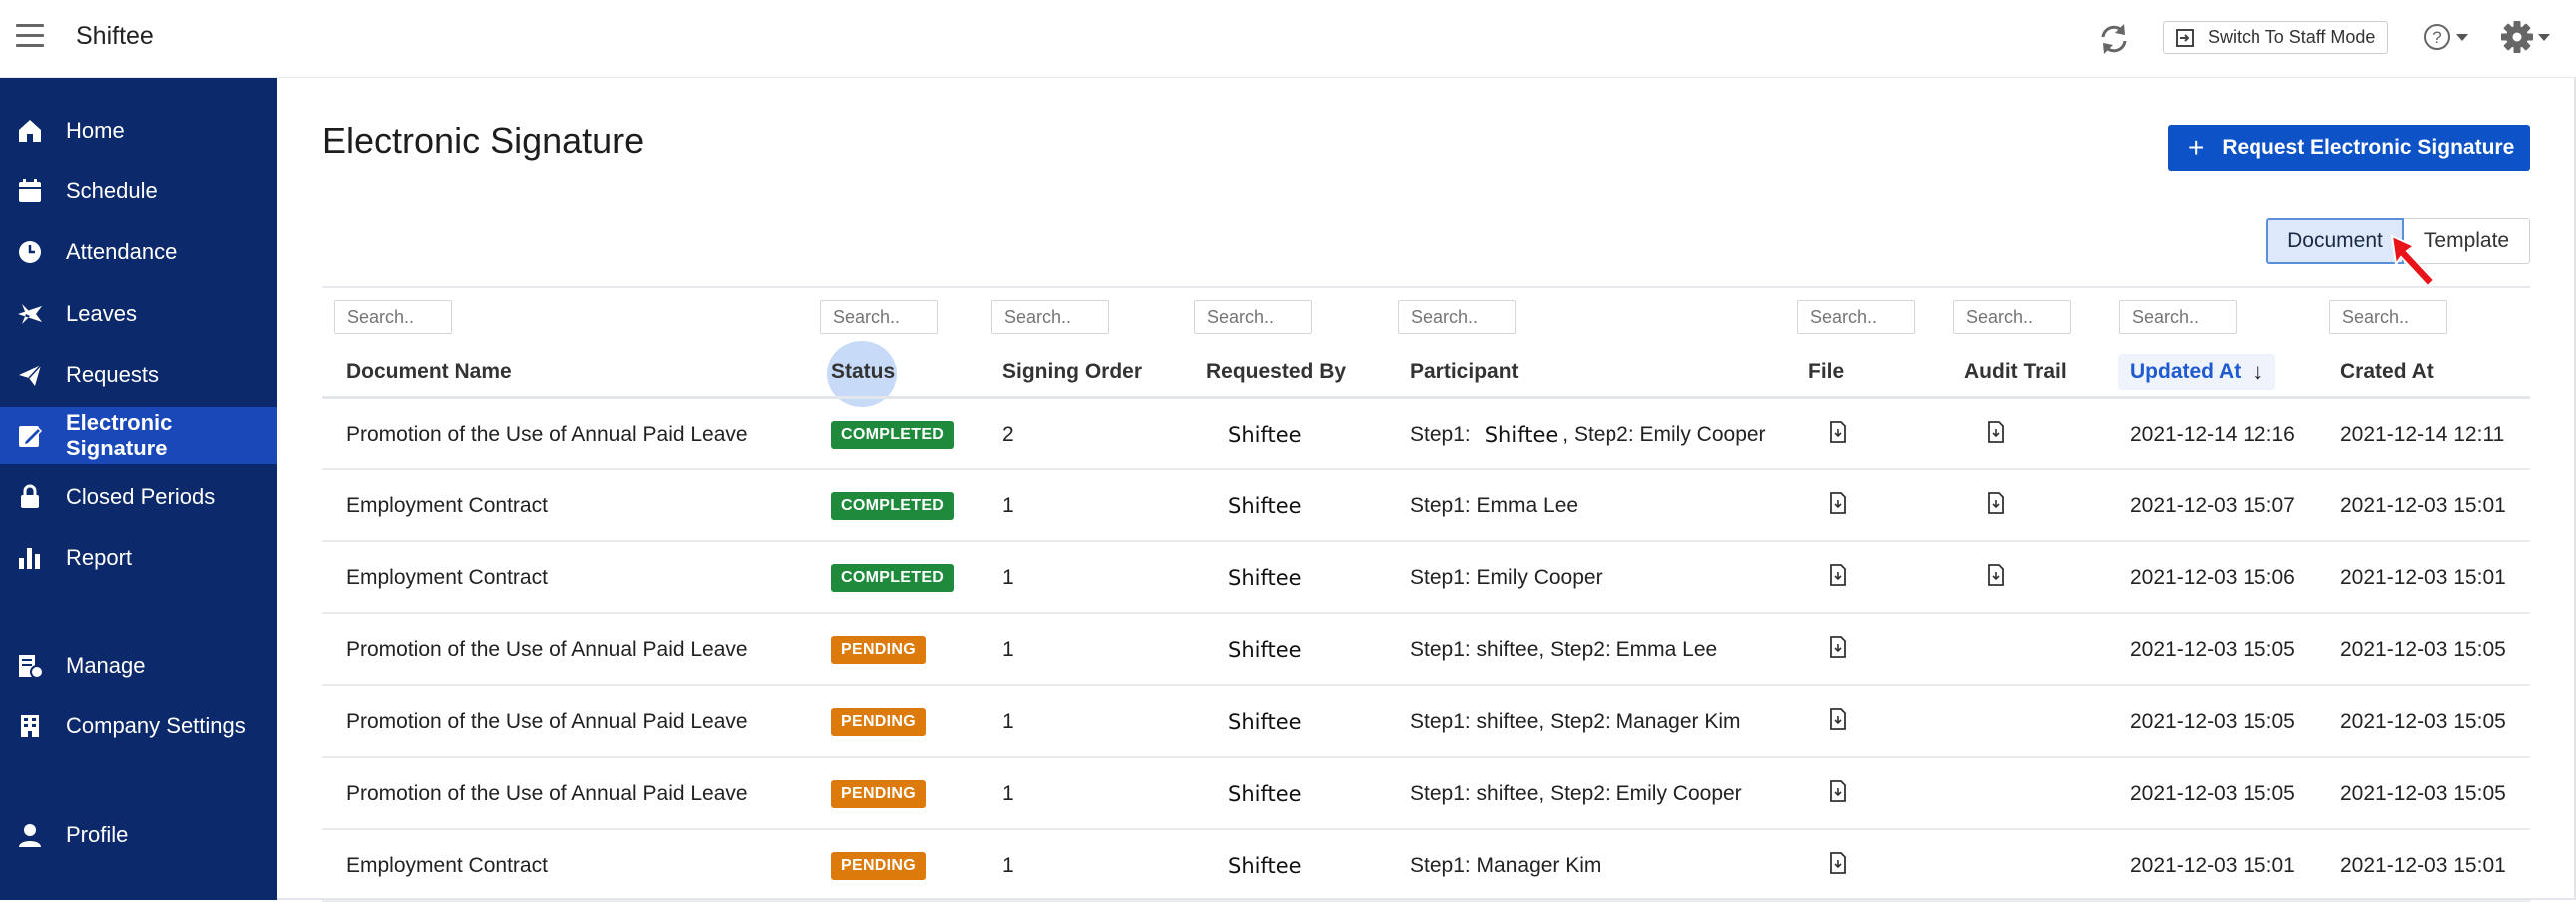 This screenshot has height=902, width=2576. I want to click on cell-created-at: 2021-12-03 15:05, so click(2423, 722).